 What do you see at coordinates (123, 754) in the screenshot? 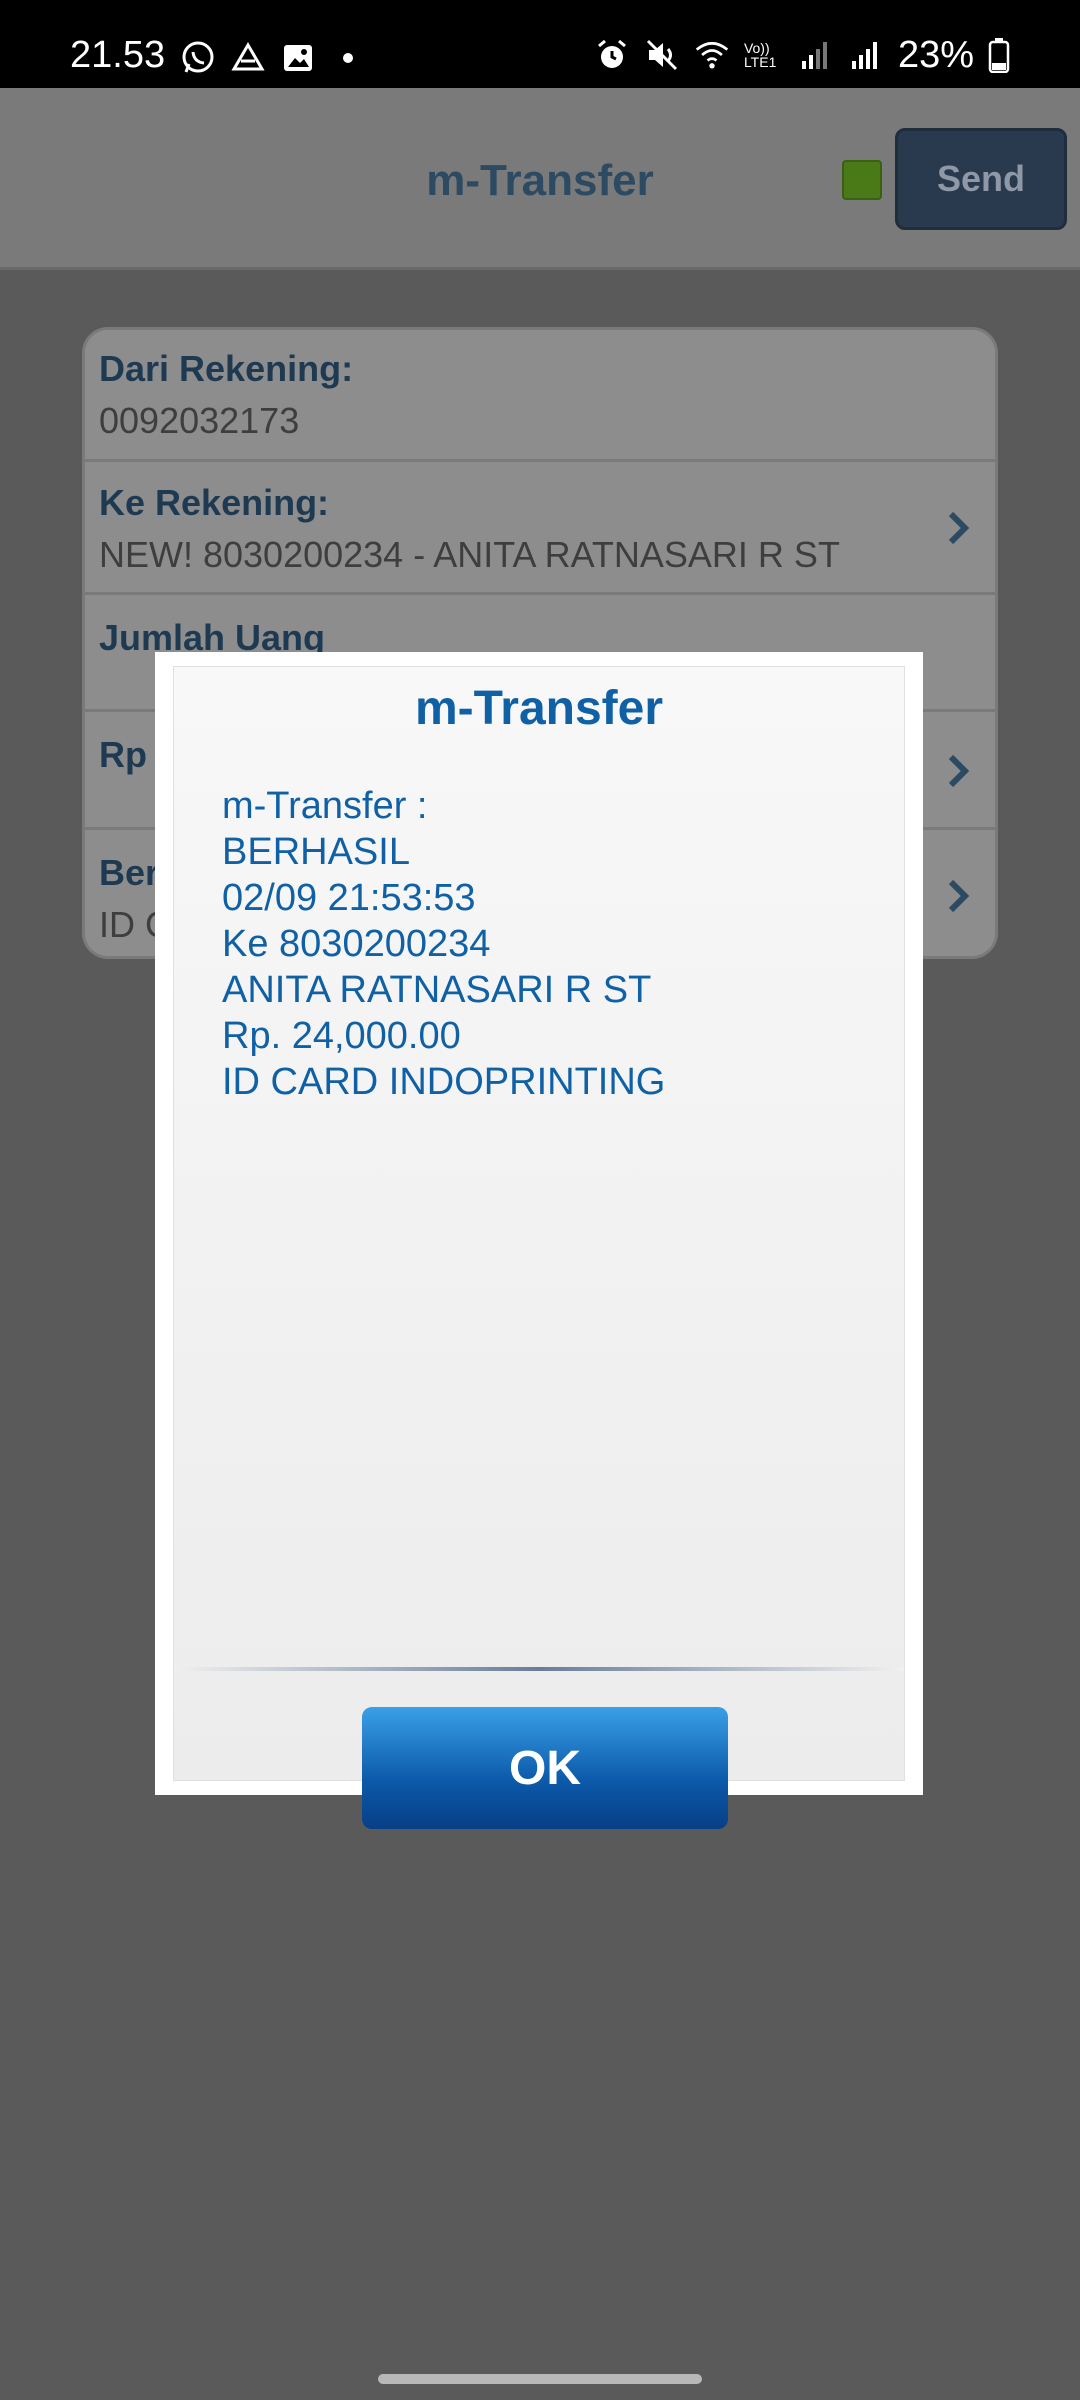
I see `currency-label: Rp` at bounding box center [123, 754].